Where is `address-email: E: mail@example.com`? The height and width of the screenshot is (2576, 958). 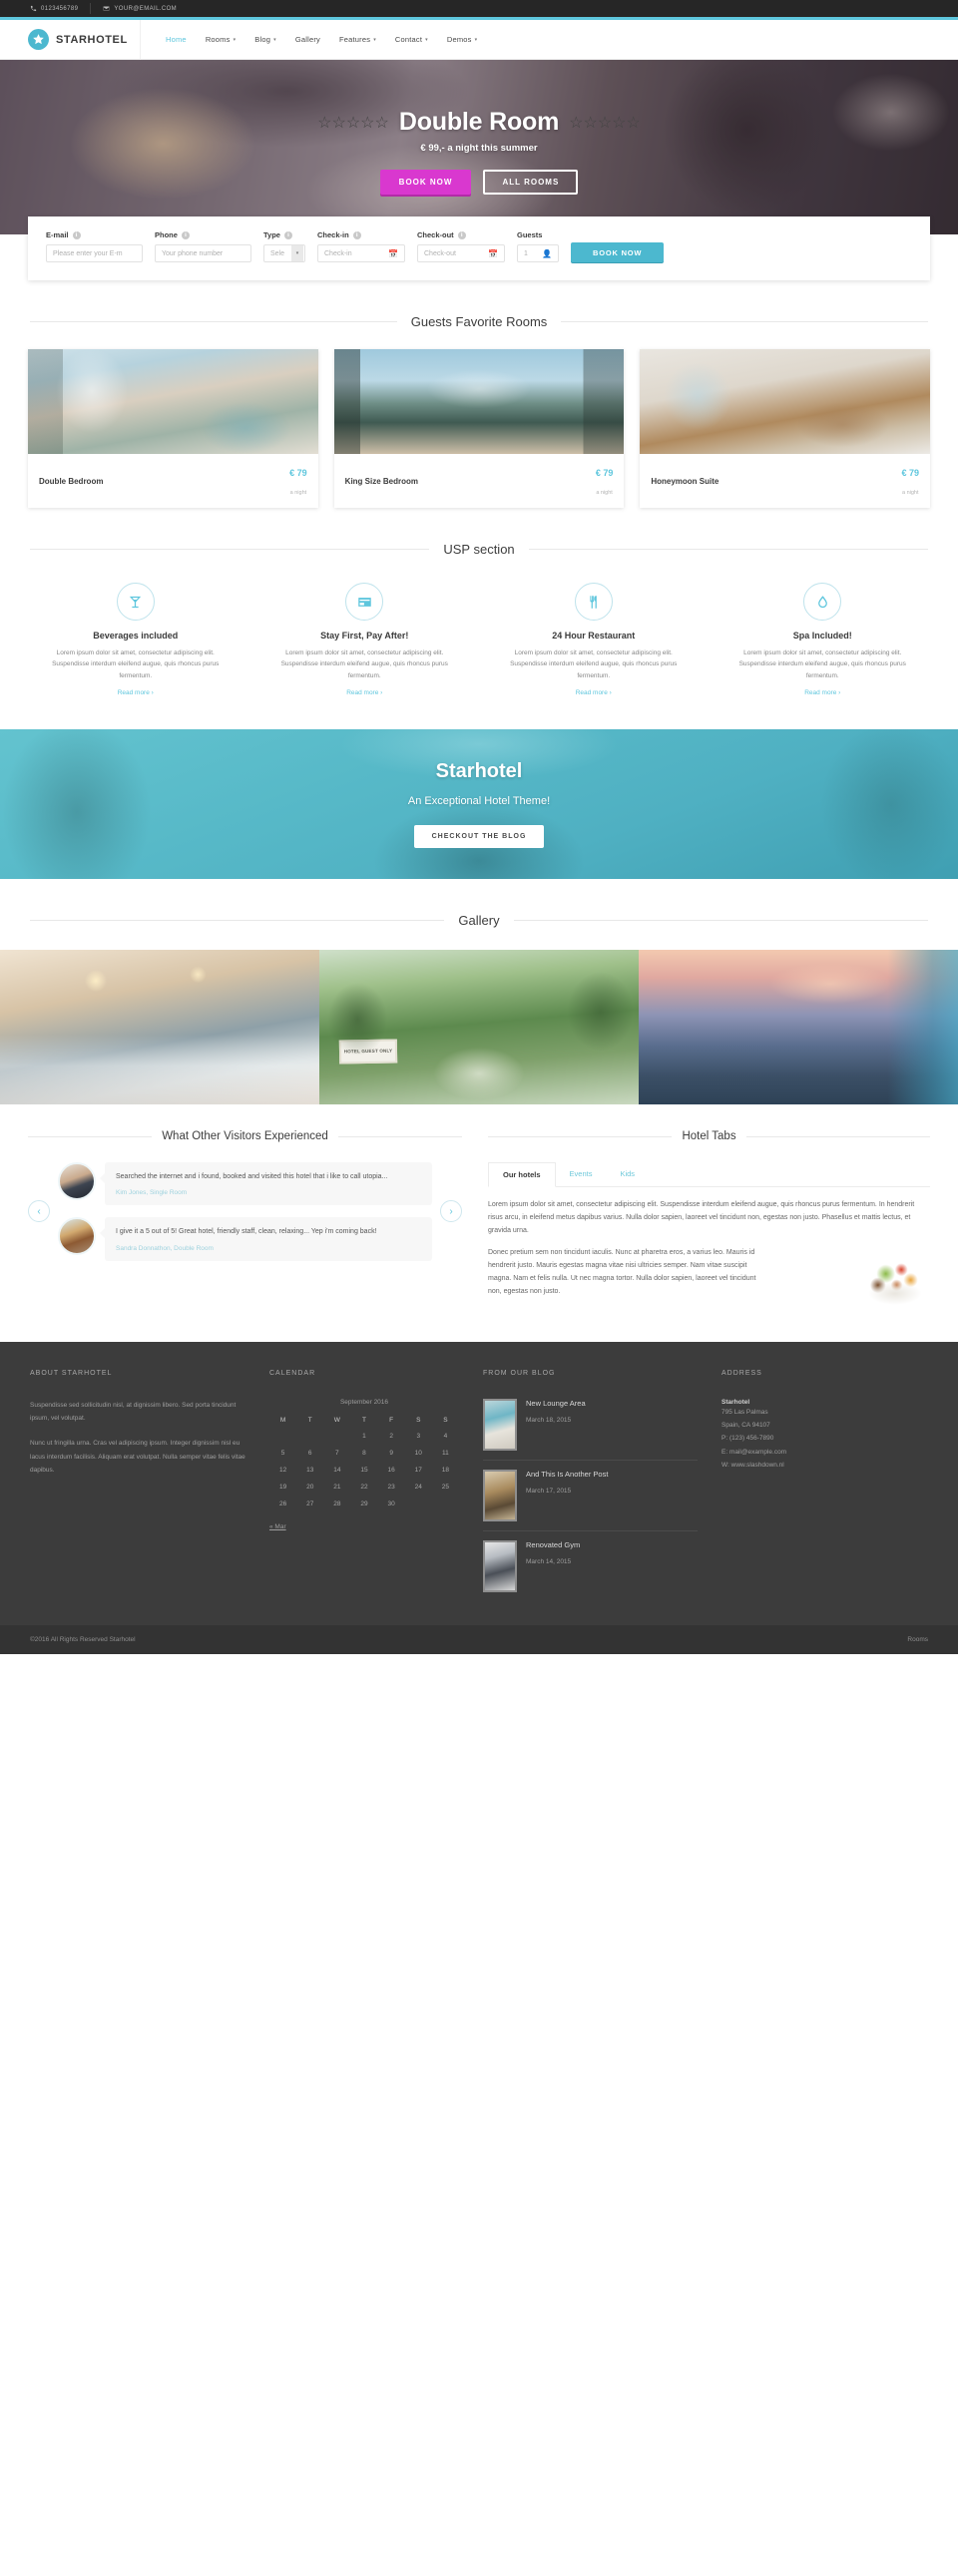 address-email: E: mail@example.com is located at coordinates (824, 1452).